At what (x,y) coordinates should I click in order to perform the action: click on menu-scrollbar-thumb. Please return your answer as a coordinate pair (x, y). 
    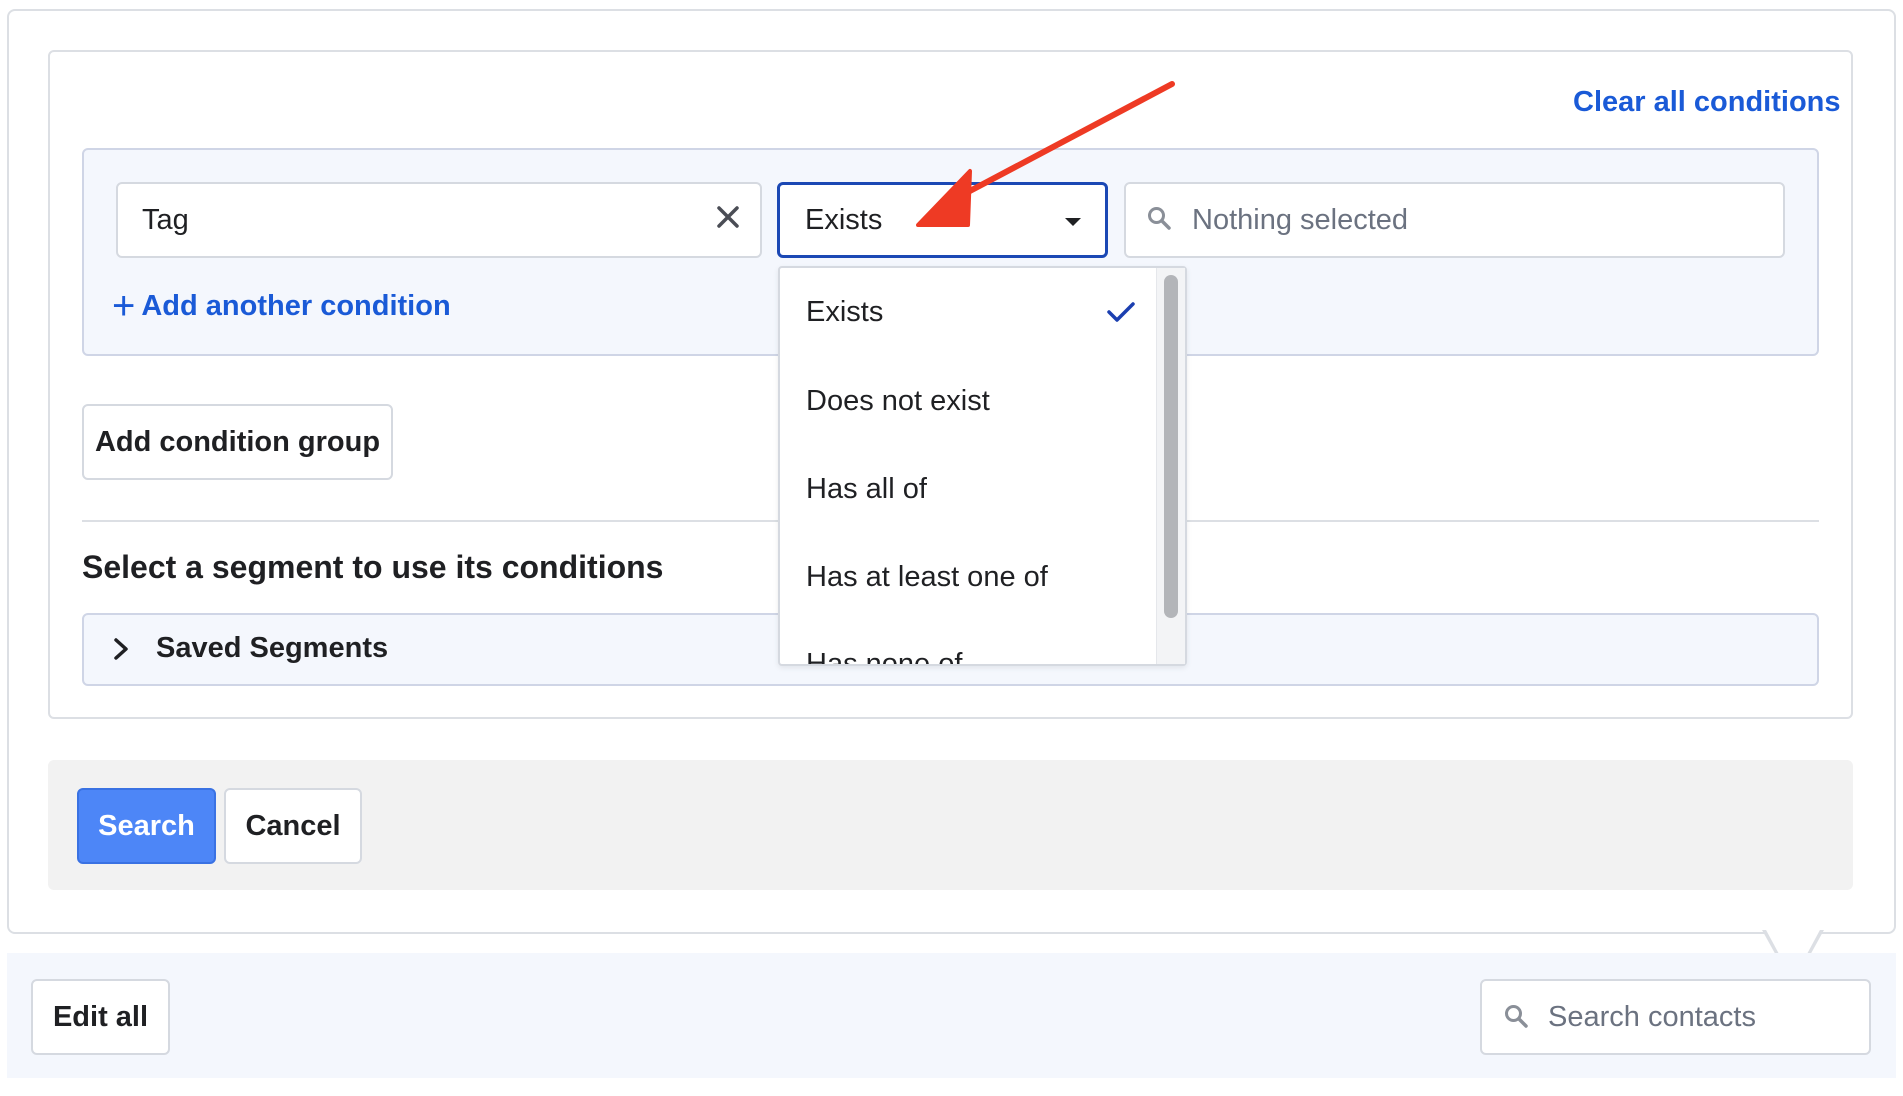
    Looking at the image, I should click on (1171, 446).